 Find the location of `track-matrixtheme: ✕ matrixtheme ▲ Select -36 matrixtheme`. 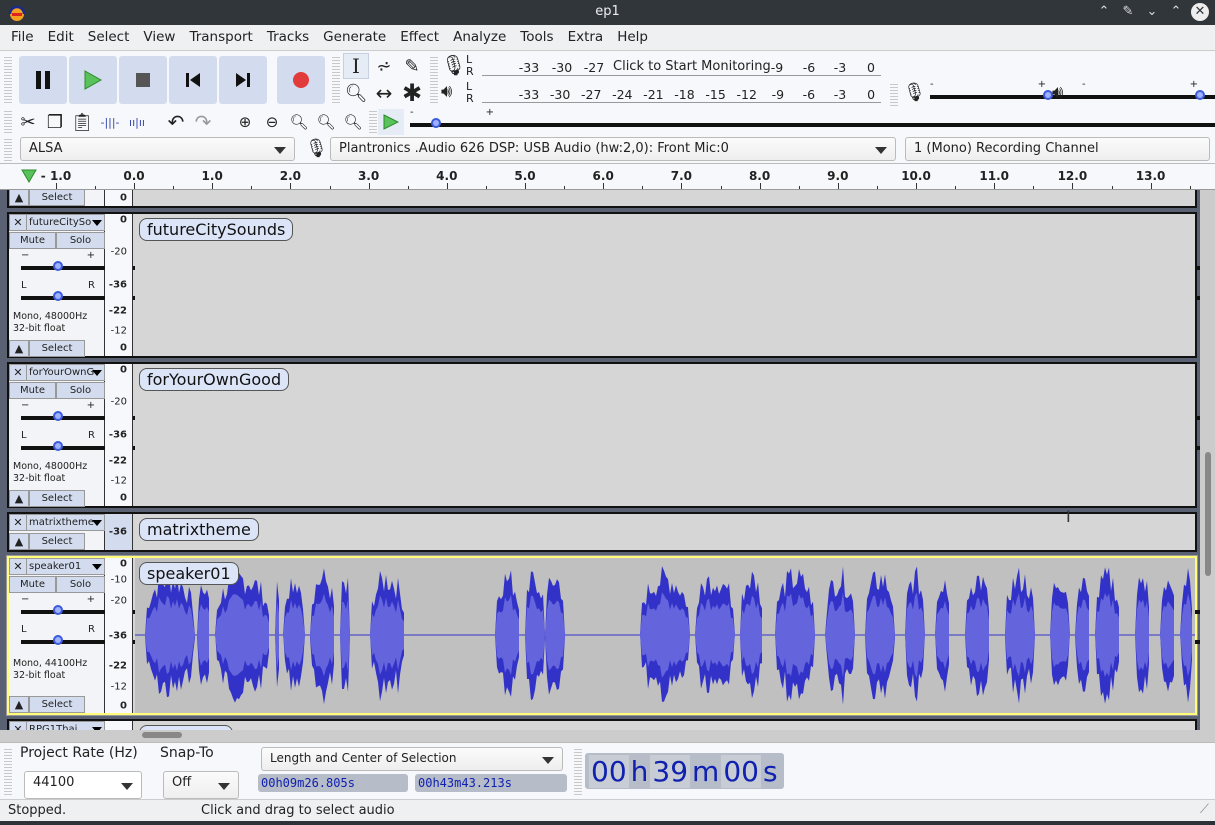

track-matrixtheme: ✕ matrixtheme ▲ Select -36 matrixtheme is located at coordinates (602, 532).